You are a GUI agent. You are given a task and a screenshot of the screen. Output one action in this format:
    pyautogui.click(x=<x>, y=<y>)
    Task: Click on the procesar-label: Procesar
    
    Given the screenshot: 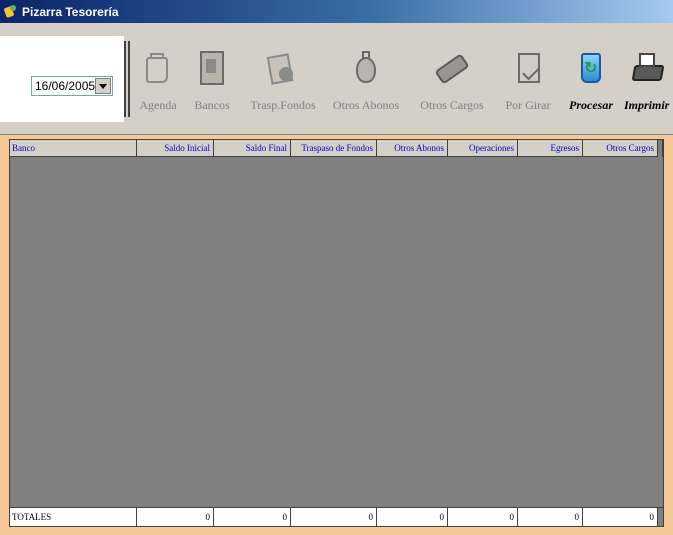 What is the action you would take?
    pyautogui.click(x=591, y=105)
    